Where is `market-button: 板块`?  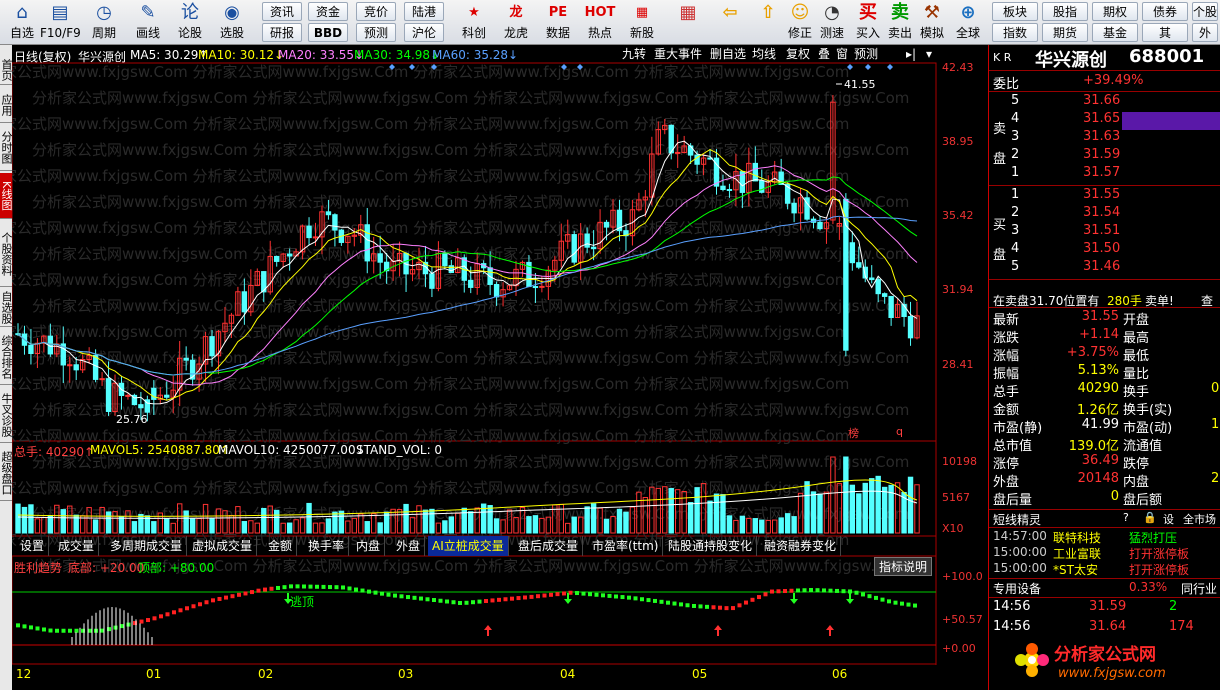 market-button: 板块 is located at coordinates (1015, 11).